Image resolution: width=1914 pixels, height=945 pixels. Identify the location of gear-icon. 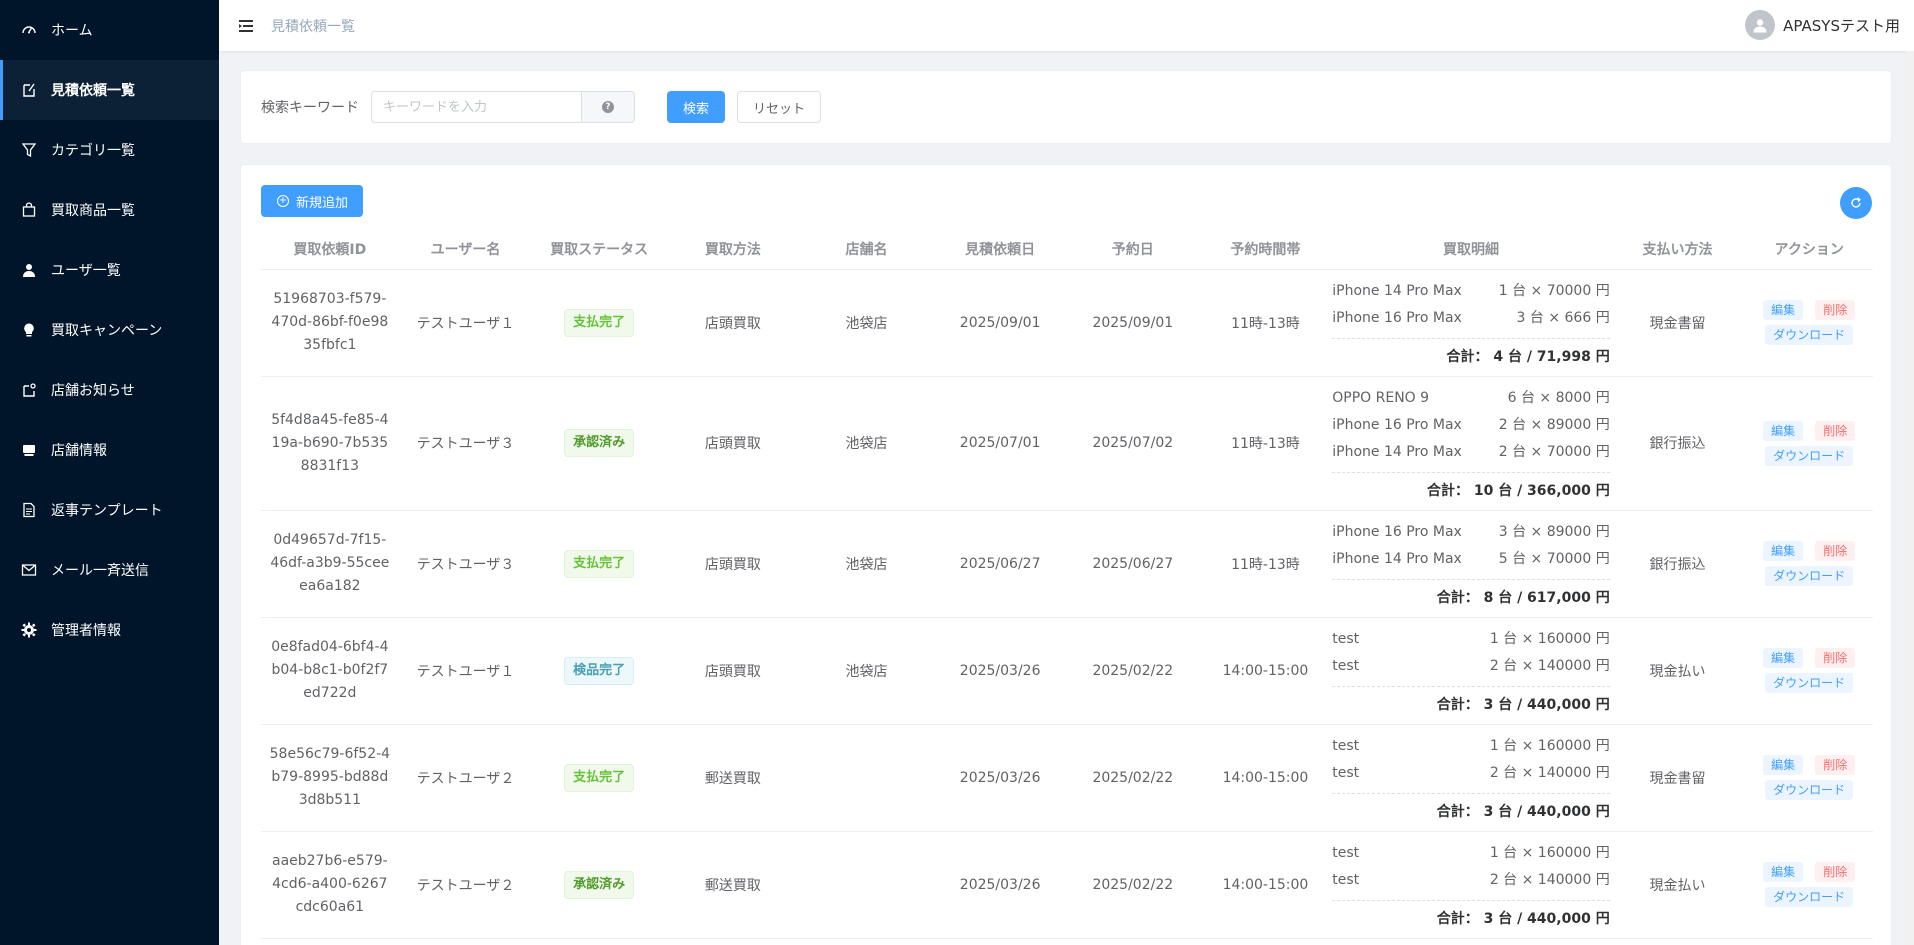
(29, 630).